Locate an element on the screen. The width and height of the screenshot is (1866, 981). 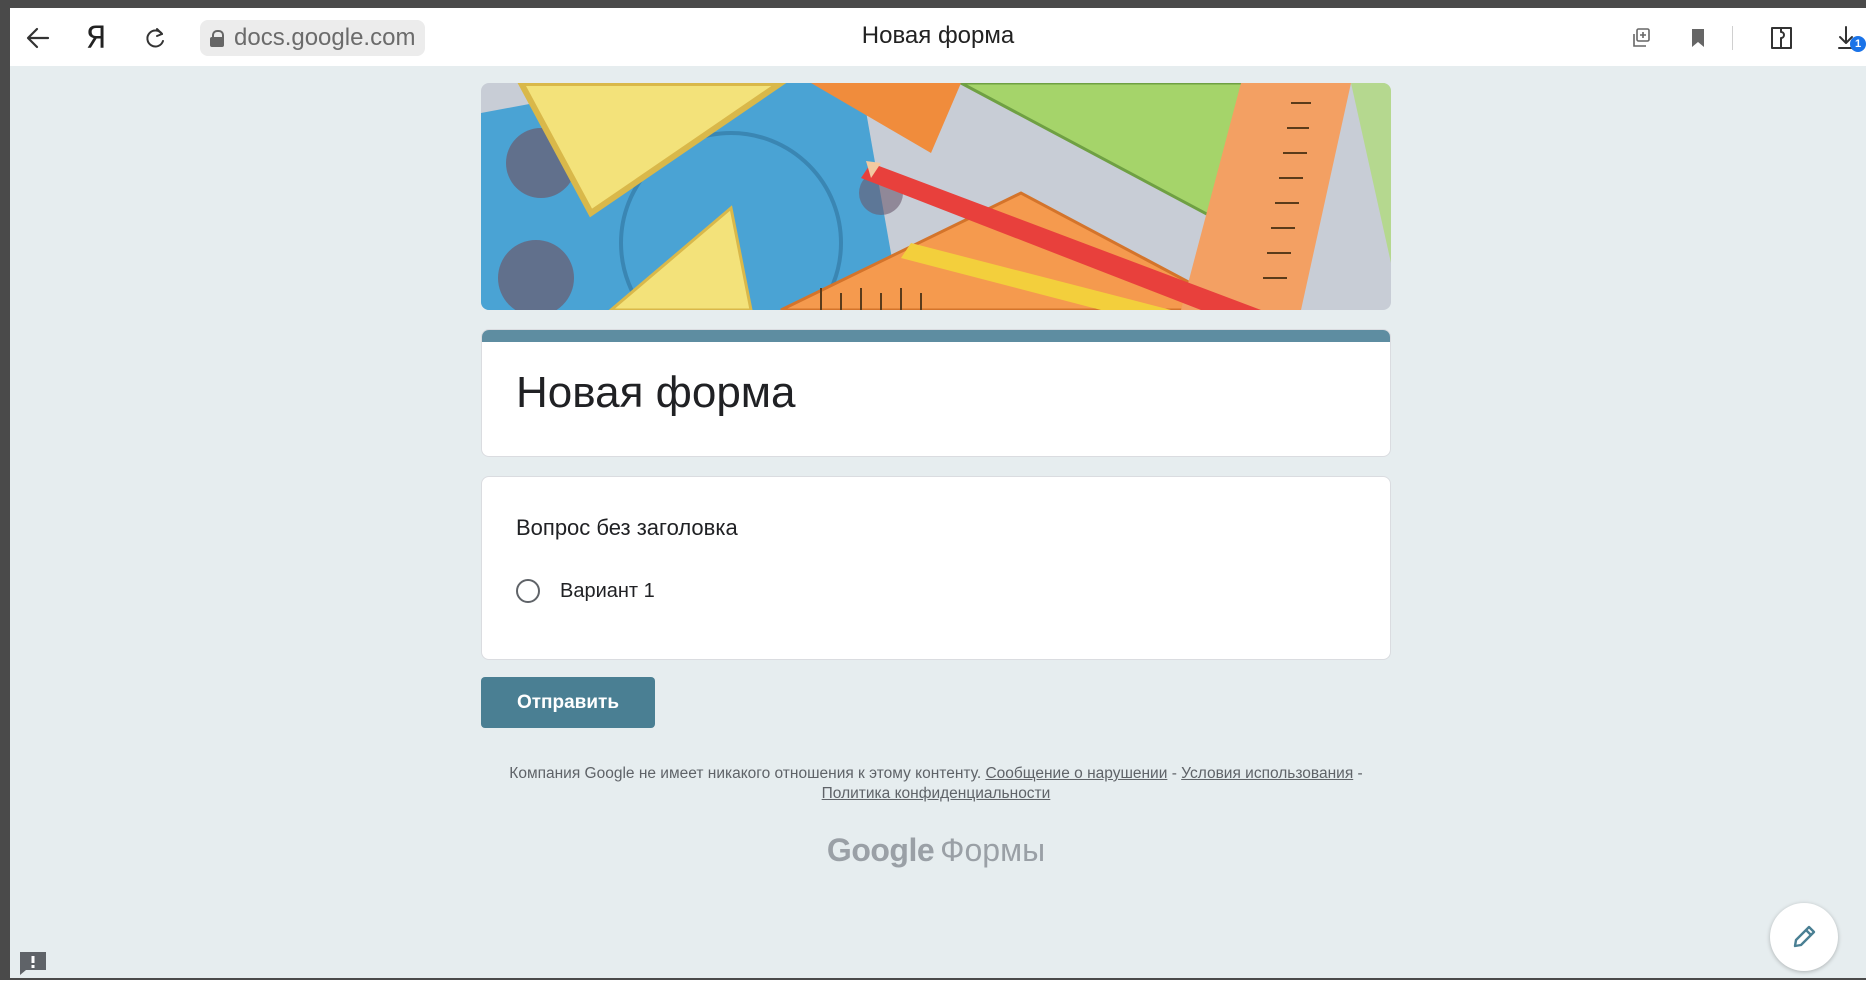
window-frame-top is located at coordinates (933, 4).